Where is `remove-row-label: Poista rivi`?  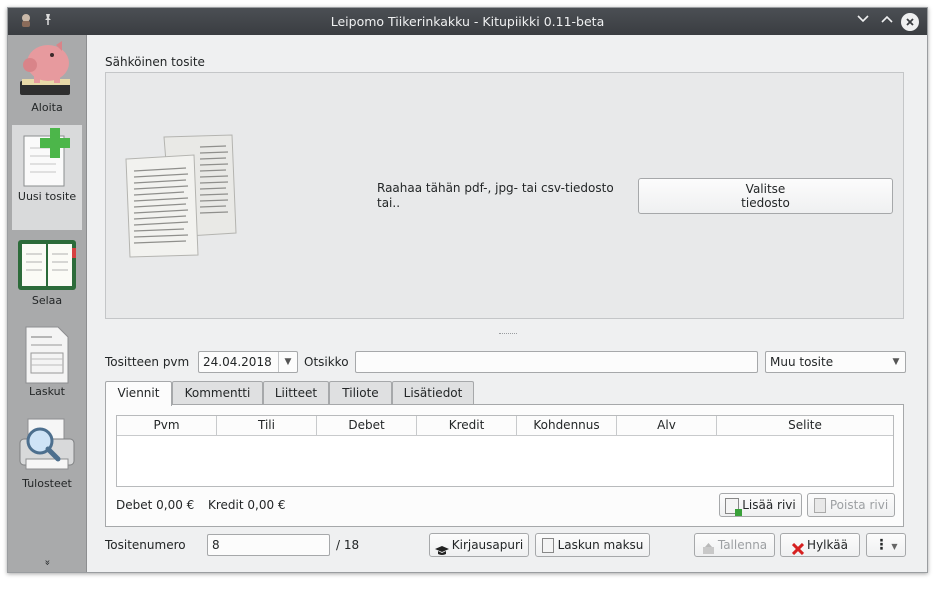
remove-row-label: Poista rivi is located at coordinates (859, 505).